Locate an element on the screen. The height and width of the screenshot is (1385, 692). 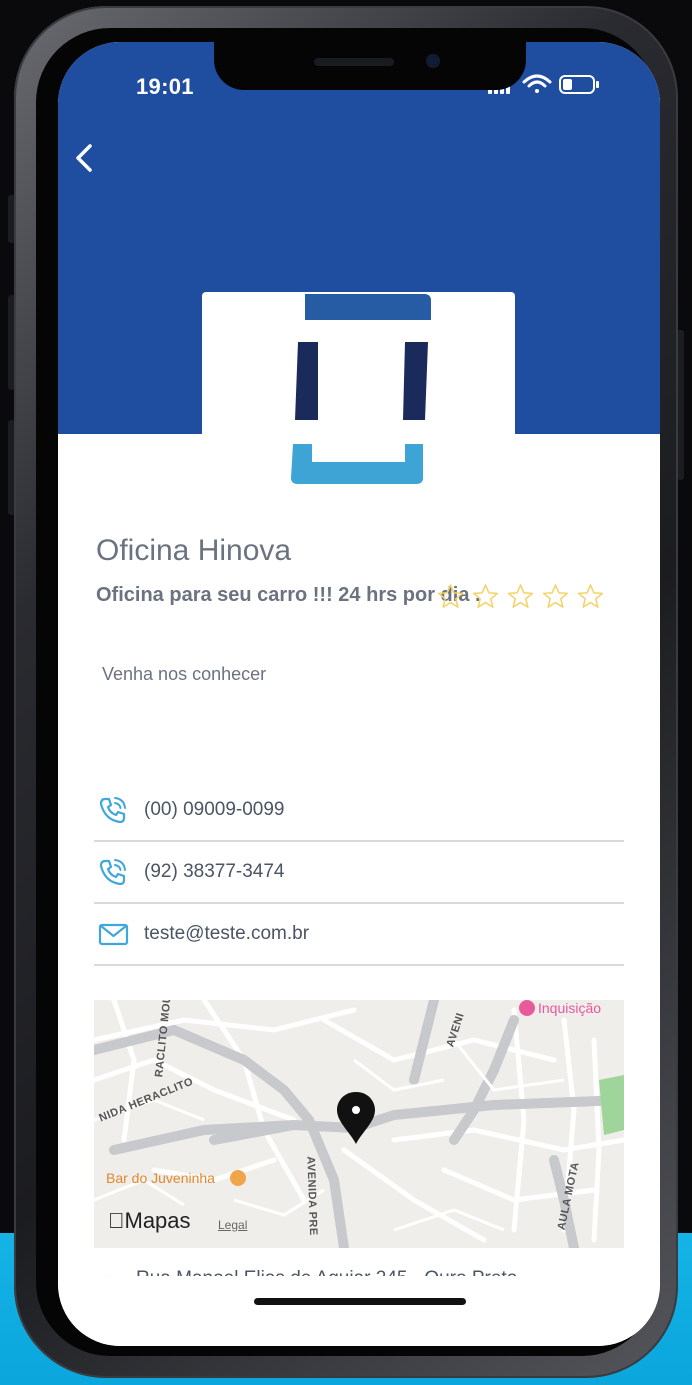
contact-phone-2: (92) 38377-3474 is located at coordinates (359, 873).